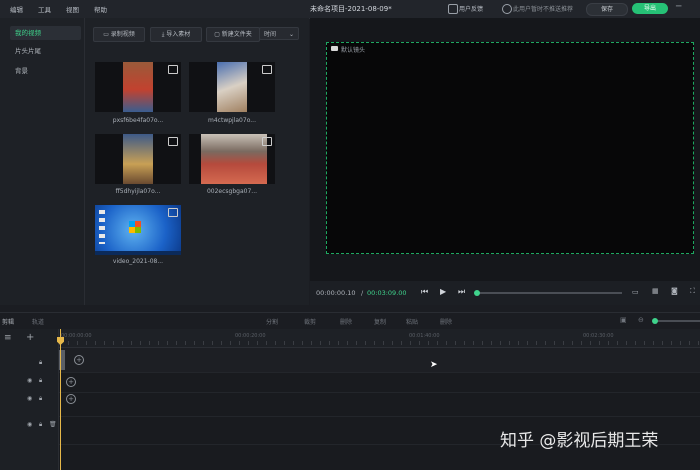 Image resolution: width=700 pixels, height=470 pixels. Describe the element at coordinates (336, 293) in the screenshot. I see `current-time: 00:00:00.10` at that location.